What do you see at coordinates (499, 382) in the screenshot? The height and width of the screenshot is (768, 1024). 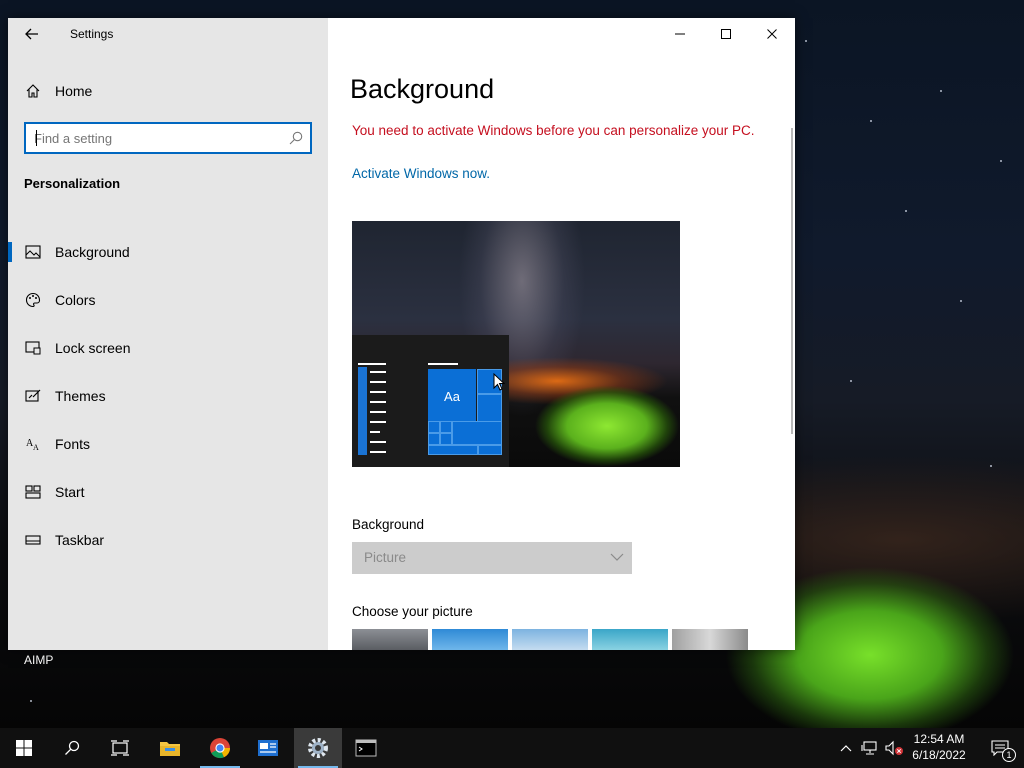 I see `mouse-cursor-icon` at bounding box center [499, 382].